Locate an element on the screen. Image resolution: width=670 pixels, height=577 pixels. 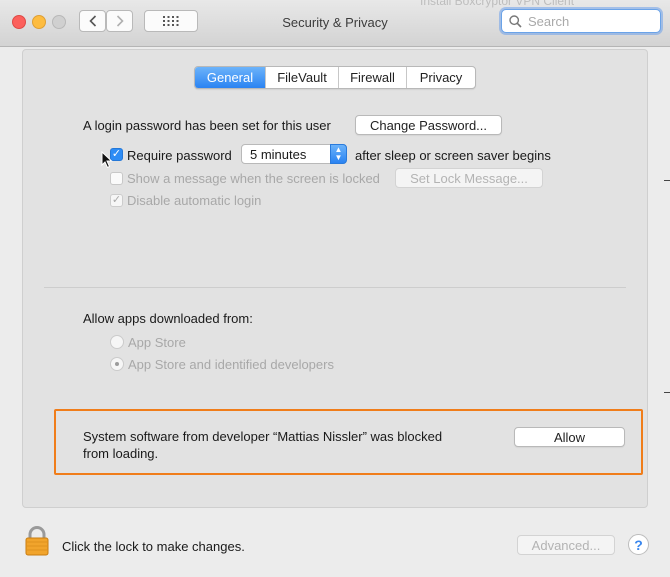
allow-apps-heading: Allow apps downloaded from: is located at coordinates (168, 318).